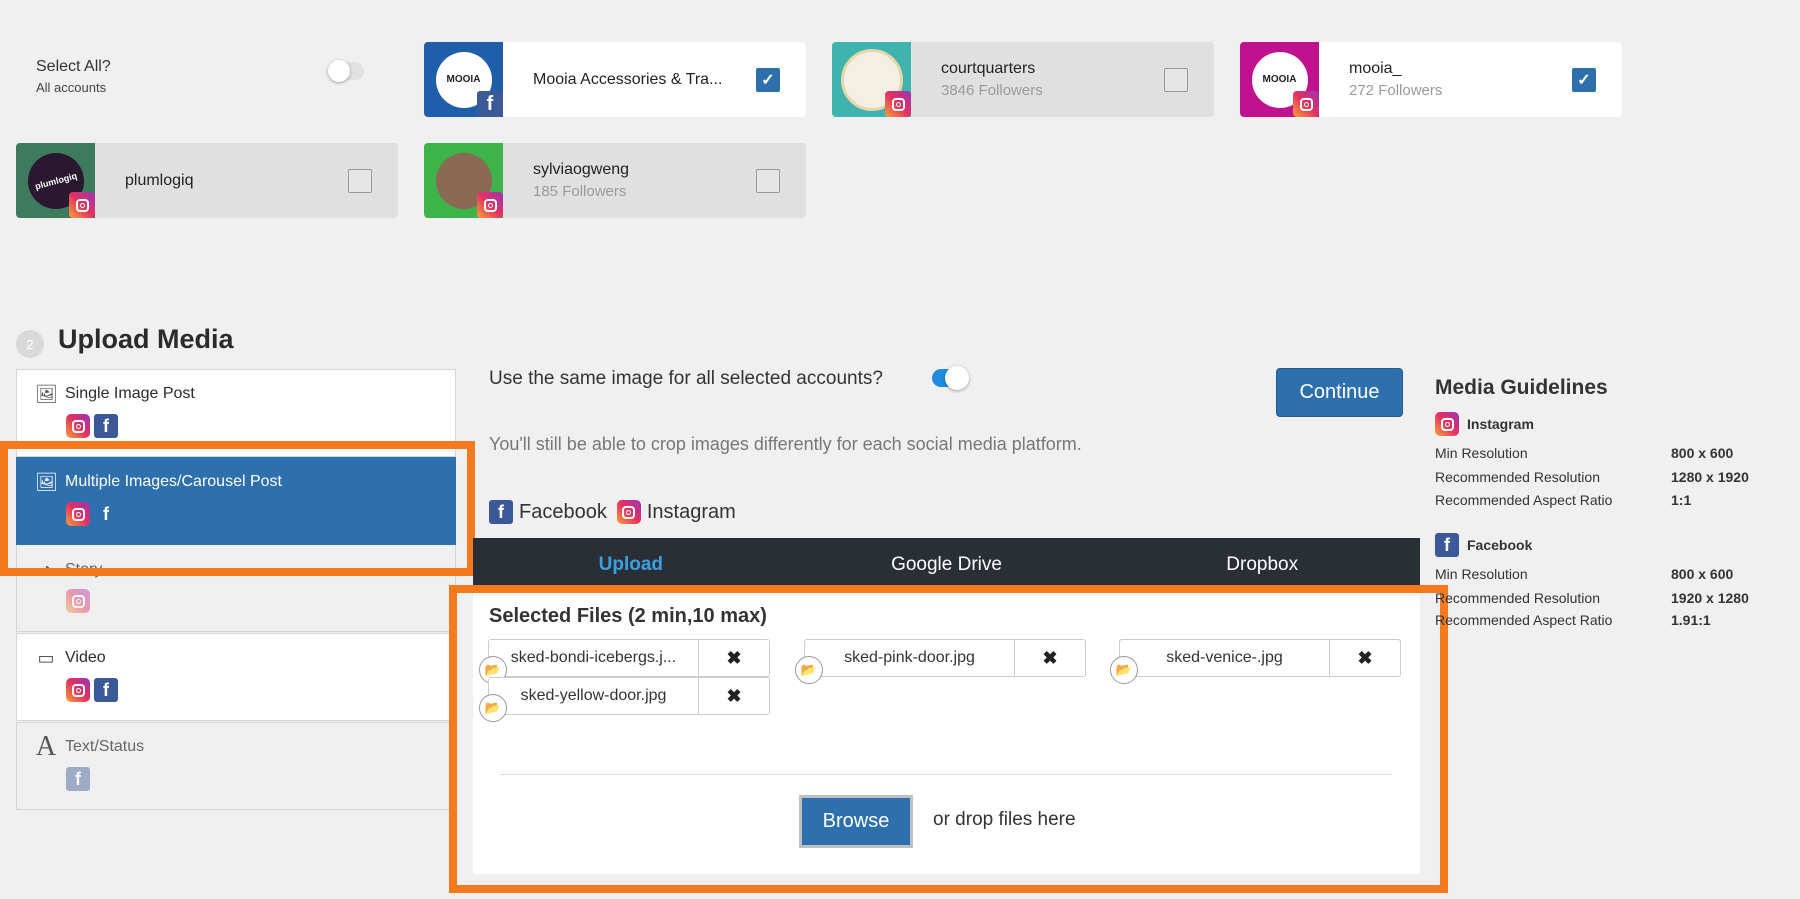  What do you see at coordinates (73, 66) in the screenshot?
I see `select-all-title: Select All?` at bounding box center [73, 66].